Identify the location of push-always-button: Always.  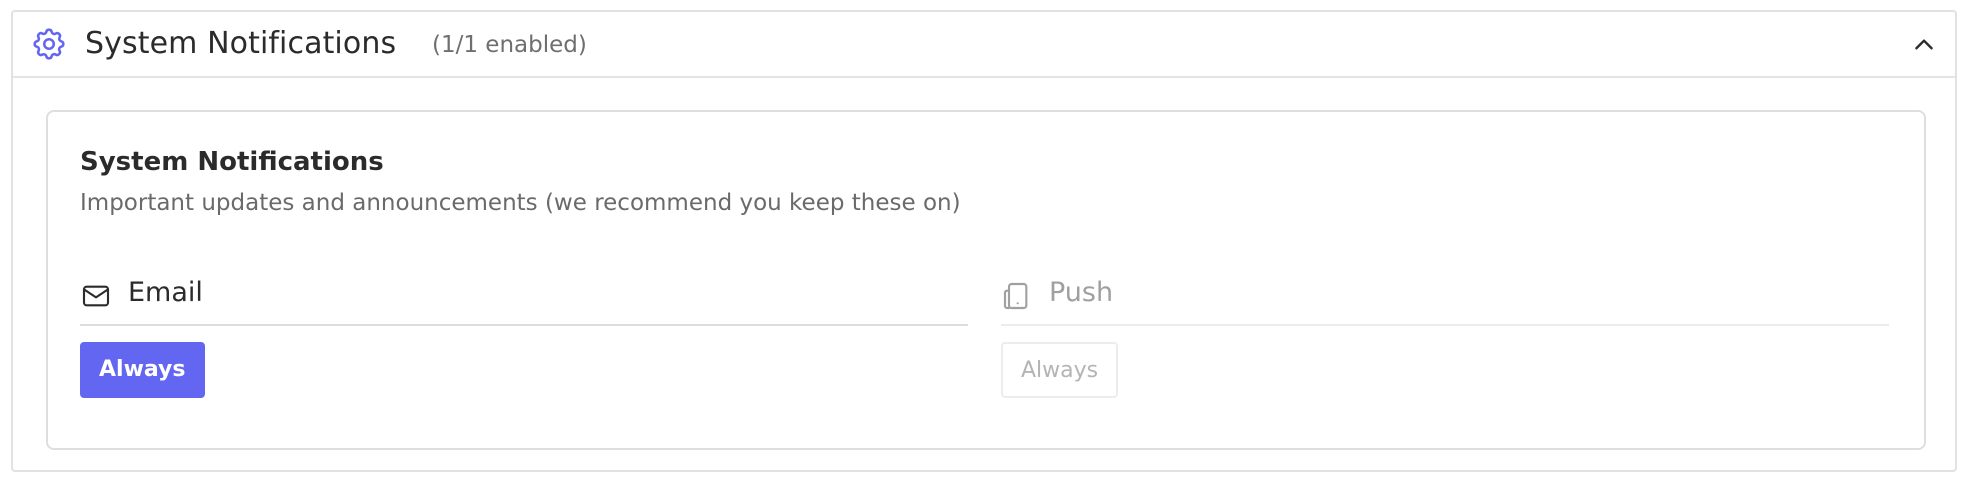
(1060, 370).